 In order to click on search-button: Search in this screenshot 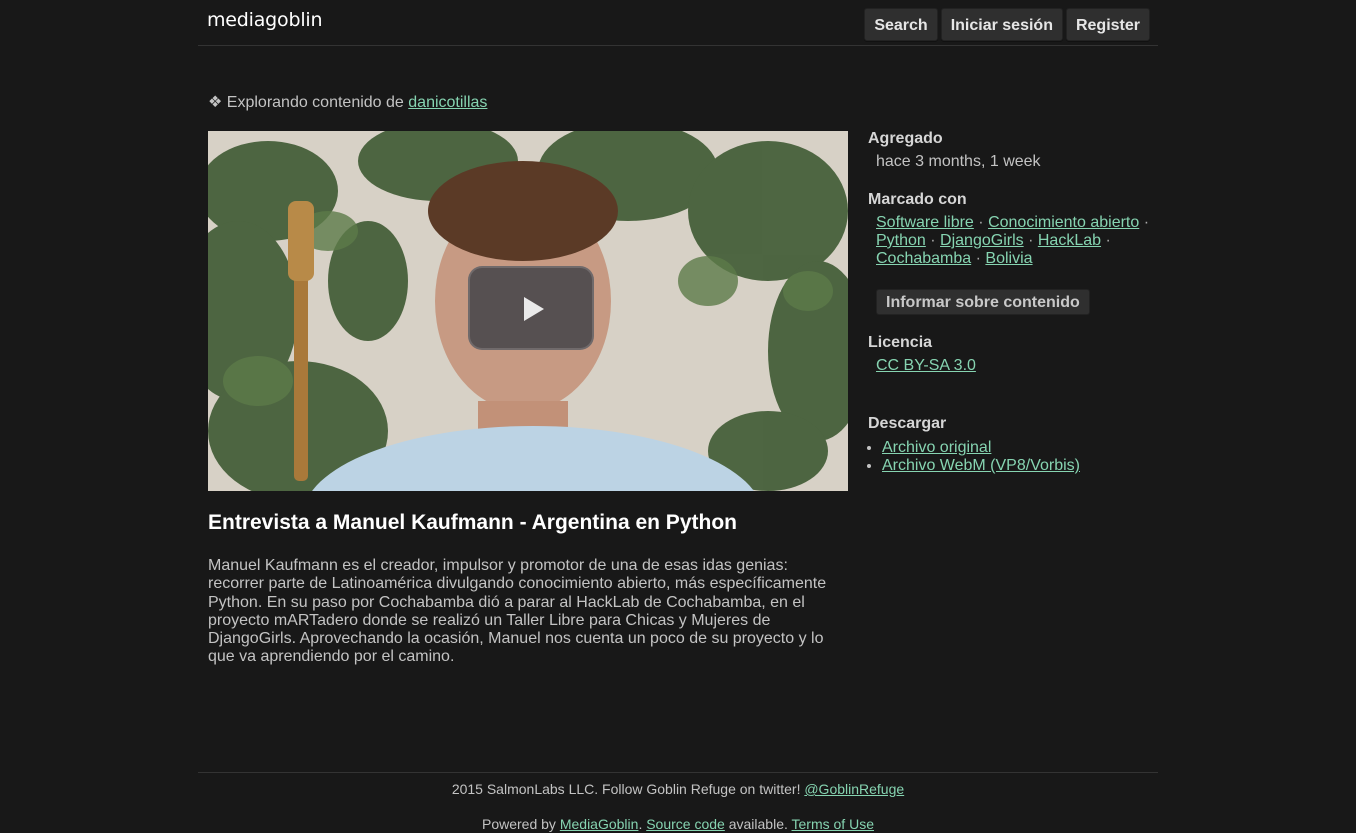, I will do `click(901, 24)`.